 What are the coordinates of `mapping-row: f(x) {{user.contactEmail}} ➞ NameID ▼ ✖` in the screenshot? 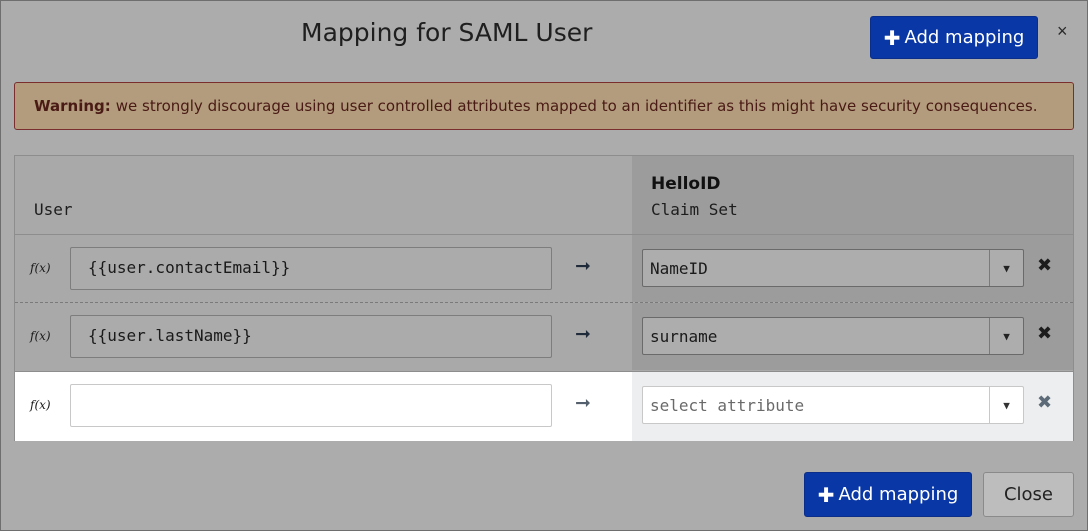 It's located at (544, 268).